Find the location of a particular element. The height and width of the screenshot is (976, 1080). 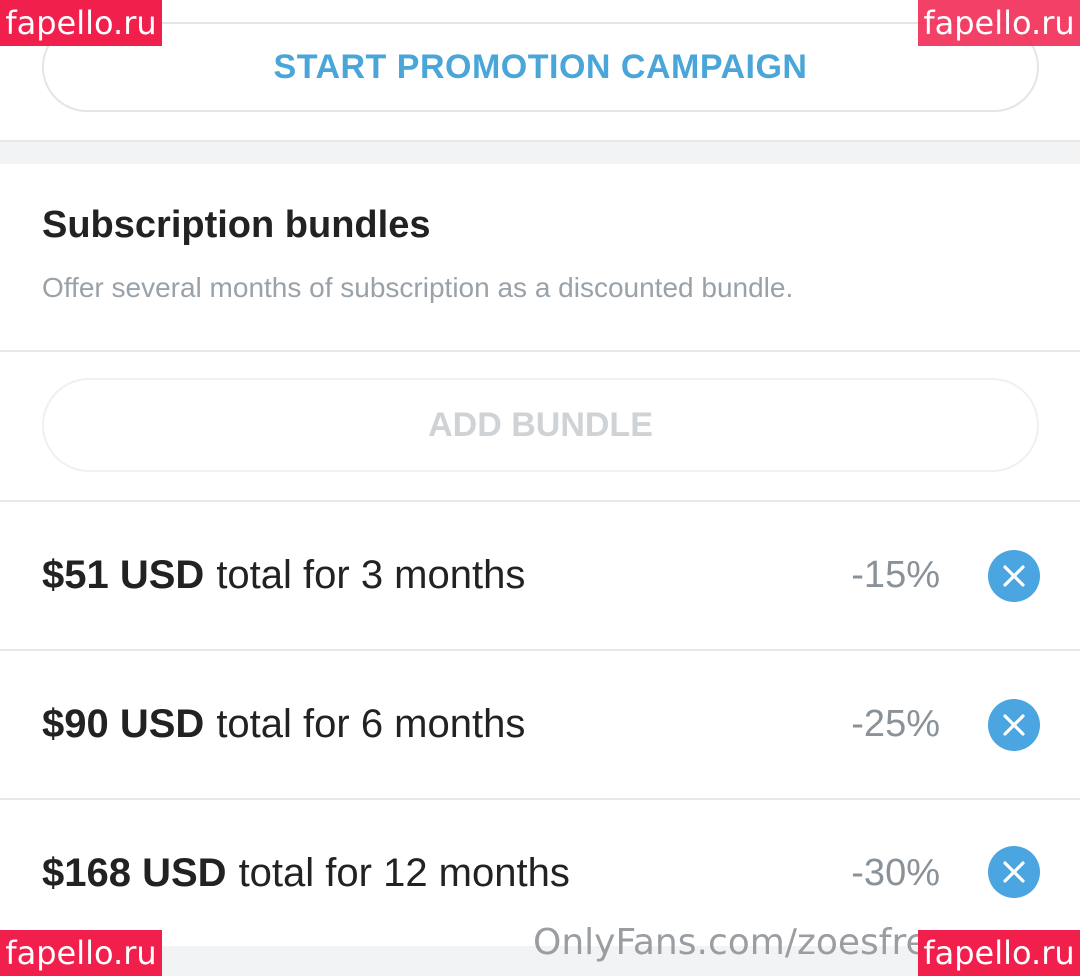

bundle-summary: $51 USD total for 3 months is located at coordinates (283, 575).